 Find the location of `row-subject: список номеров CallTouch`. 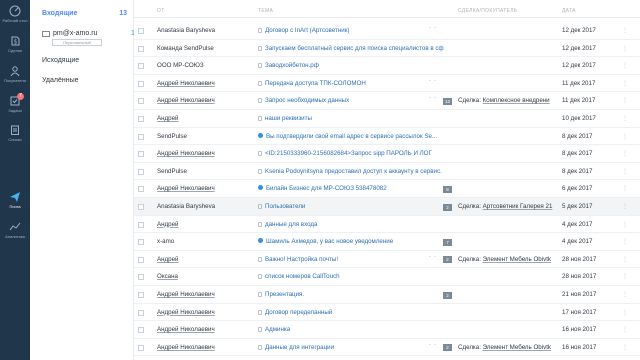

row-subject: список номеров CallTouch is located at coordinates (351, 277).